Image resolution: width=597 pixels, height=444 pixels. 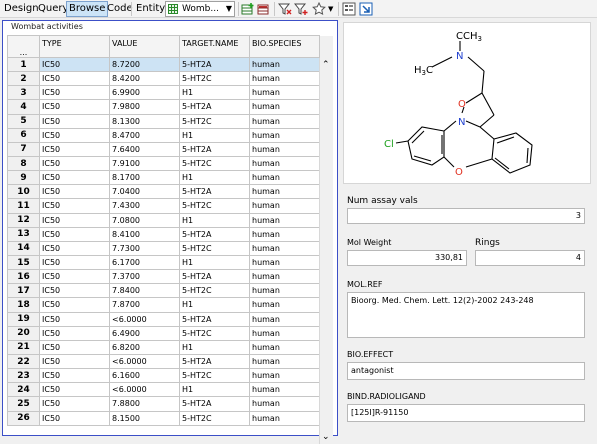 I want to click on column-header-value: VALUE, so click(x=144, y=46).